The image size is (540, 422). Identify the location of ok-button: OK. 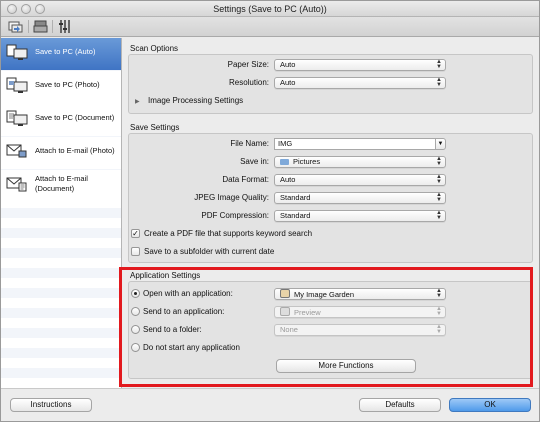
(490, 405).